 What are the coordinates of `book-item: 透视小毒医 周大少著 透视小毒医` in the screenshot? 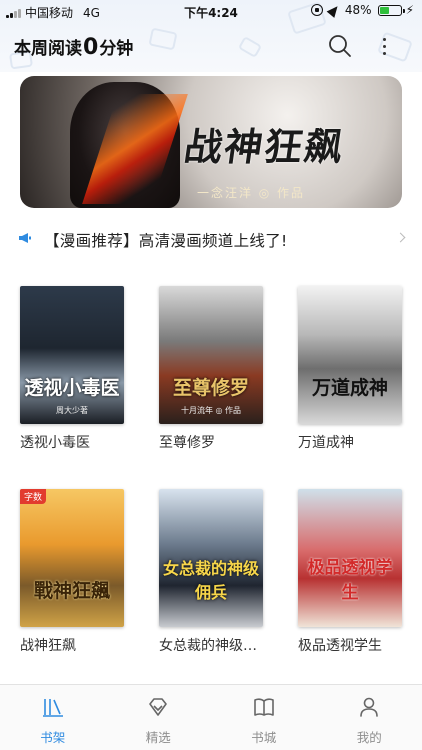 It's located at (72, 369).